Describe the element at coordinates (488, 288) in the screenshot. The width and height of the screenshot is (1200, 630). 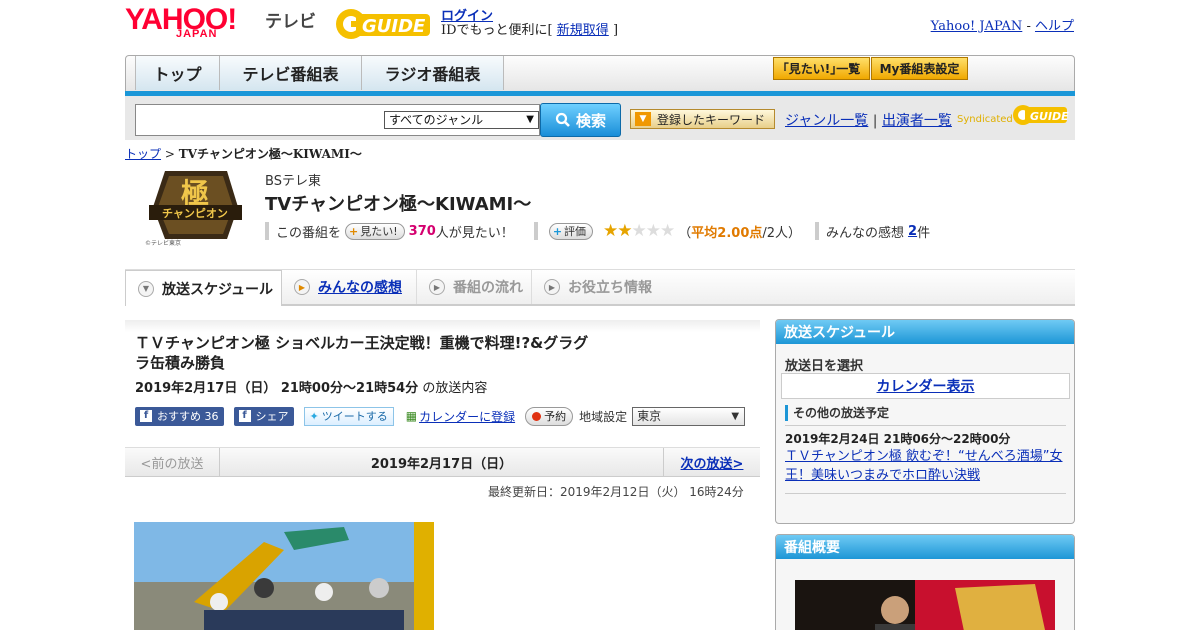
I see `tab-label: 番組の流れ` at that location.